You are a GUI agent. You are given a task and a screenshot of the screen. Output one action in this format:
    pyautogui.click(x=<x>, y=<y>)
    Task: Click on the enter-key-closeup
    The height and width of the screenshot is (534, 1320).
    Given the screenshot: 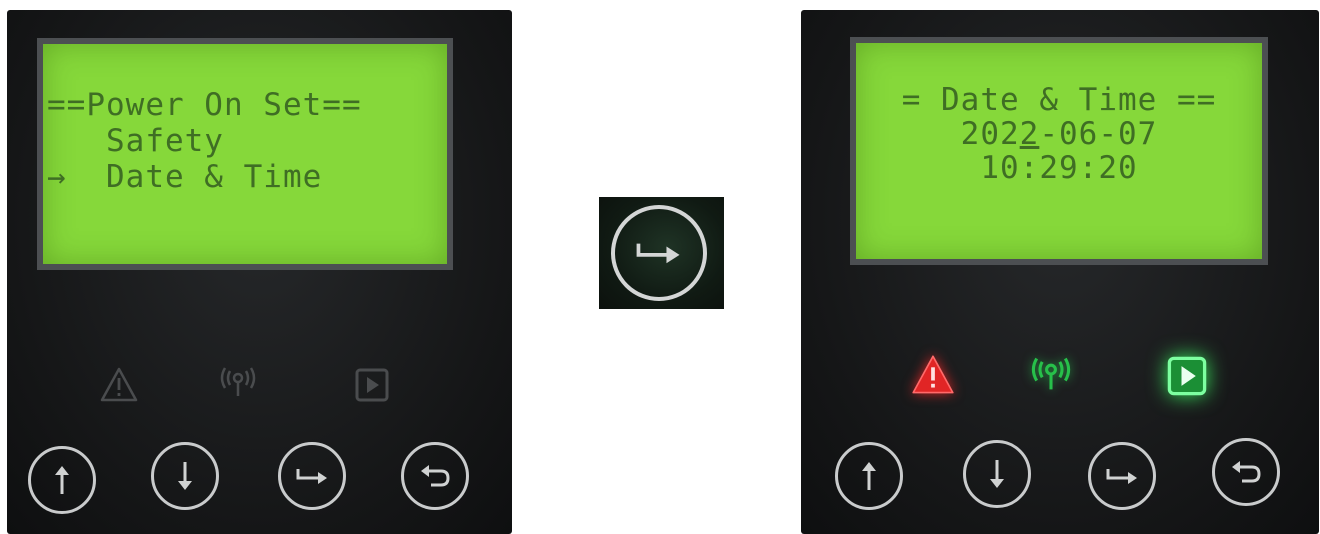 What is the action you would take?
    pyautogui.click(x=661, y=253)
    